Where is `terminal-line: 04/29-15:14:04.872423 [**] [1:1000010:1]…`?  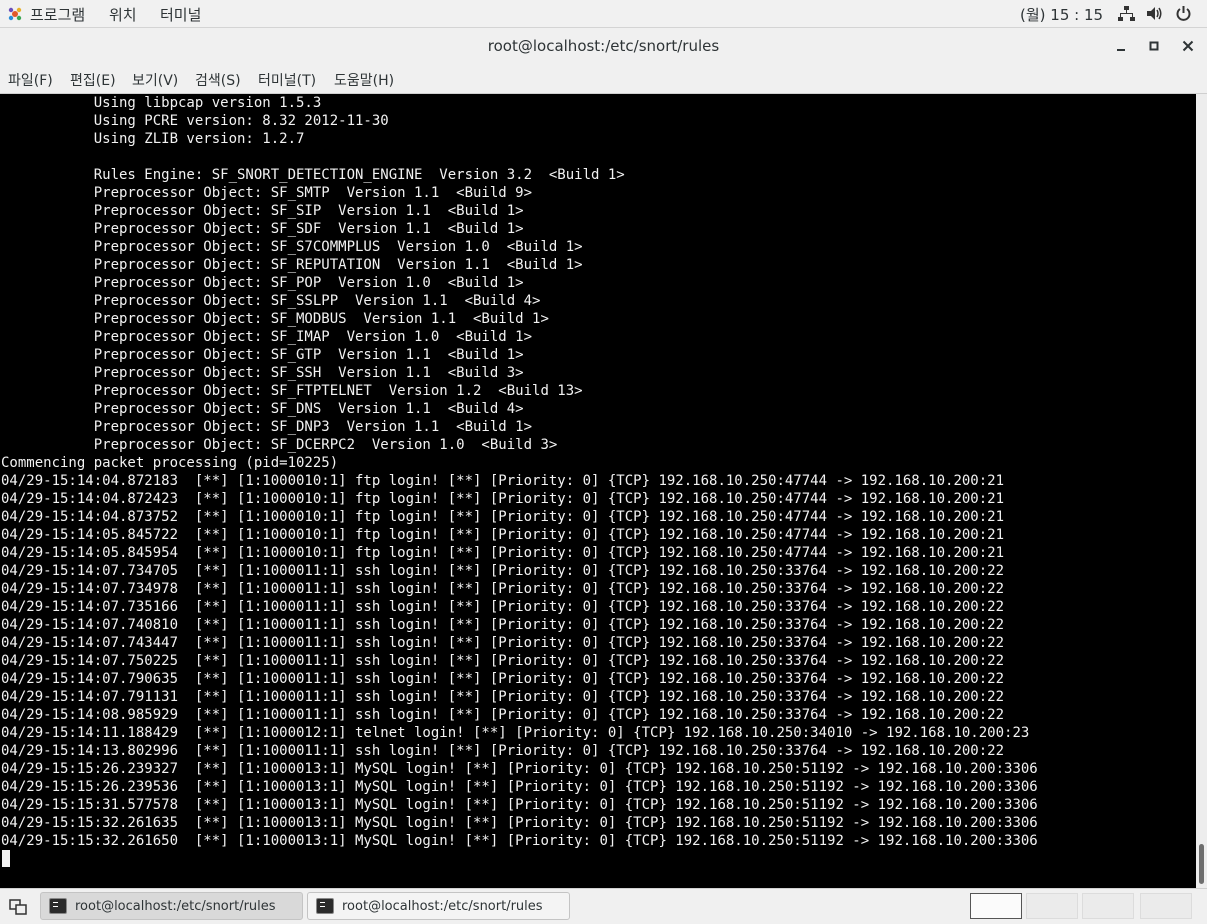
terminal-line: 04/29-15:14:04.872423 [**] [1:1000010:1]… is located at coordinates (503, 499).